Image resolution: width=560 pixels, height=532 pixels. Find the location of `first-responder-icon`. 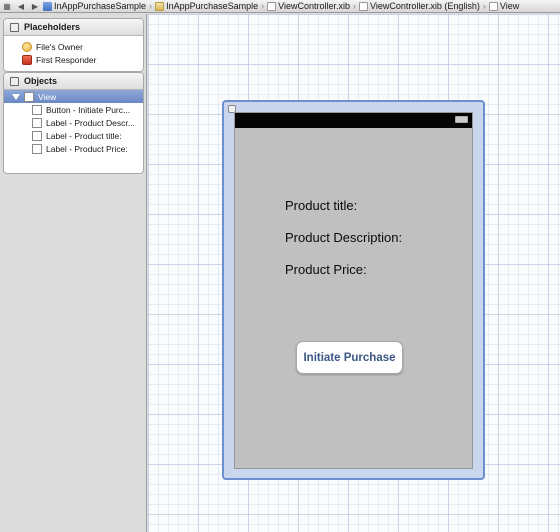

first-responder-icon is located at coordinates (27, 59).